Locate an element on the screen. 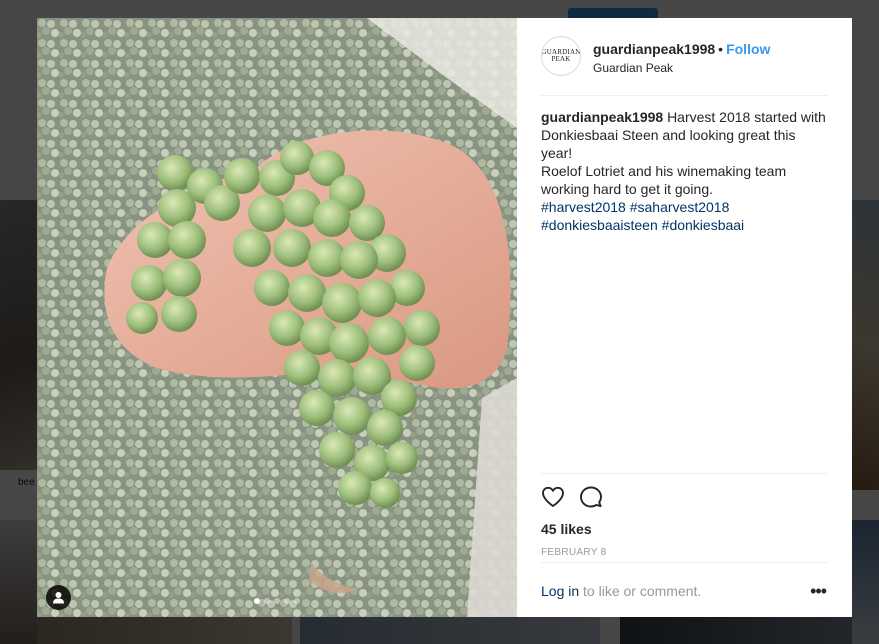 The width and height of the screenshot is (879, 644). heart-icon is located at coordinates (553, 497).